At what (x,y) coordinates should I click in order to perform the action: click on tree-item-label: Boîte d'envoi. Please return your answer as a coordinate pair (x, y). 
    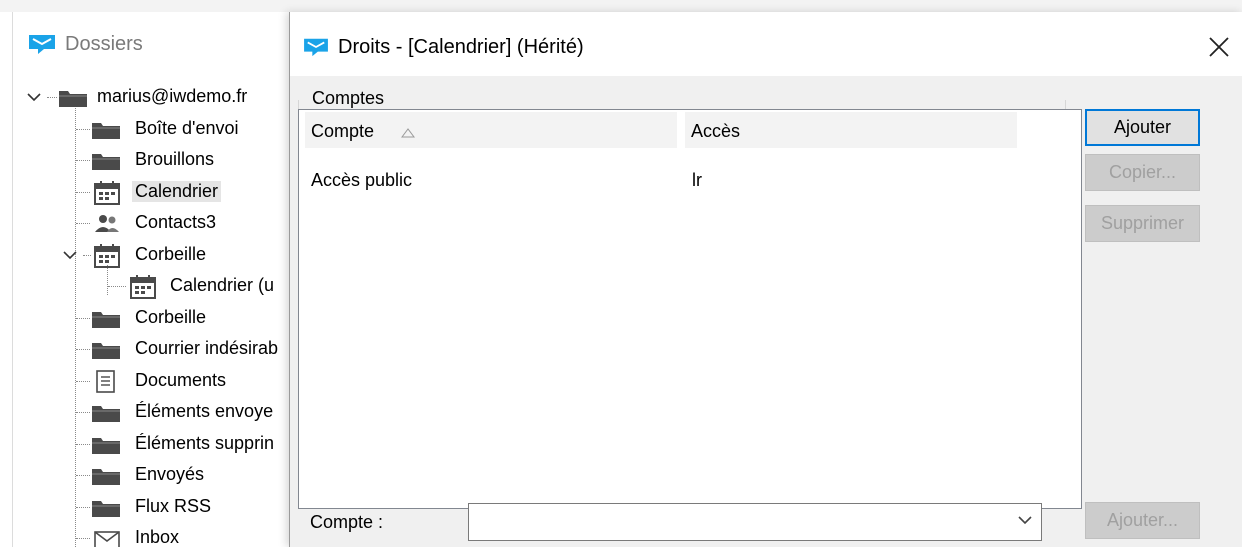
    Looking at the image, I should click on (187, 128).